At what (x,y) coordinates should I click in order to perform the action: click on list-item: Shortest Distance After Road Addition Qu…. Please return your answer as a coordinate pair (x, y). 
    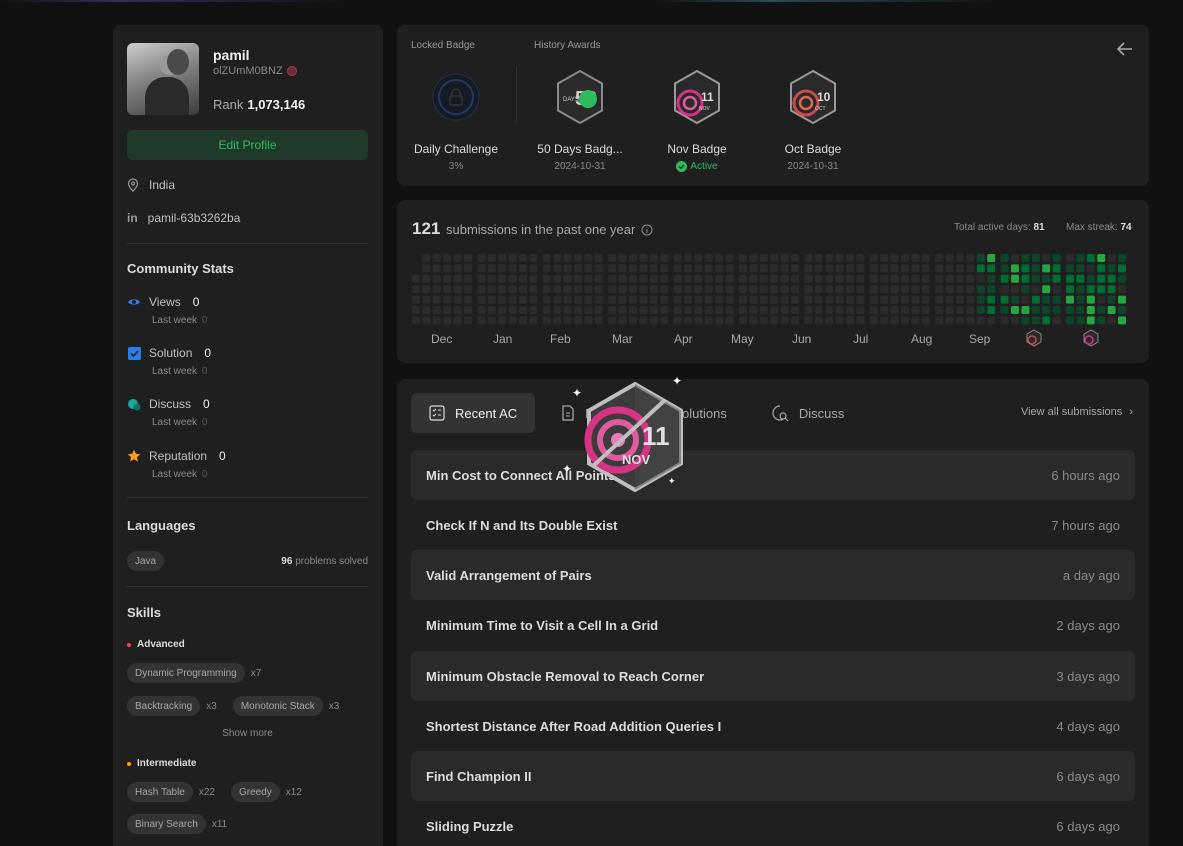
    Looking at the image, I should click on (773, 726).